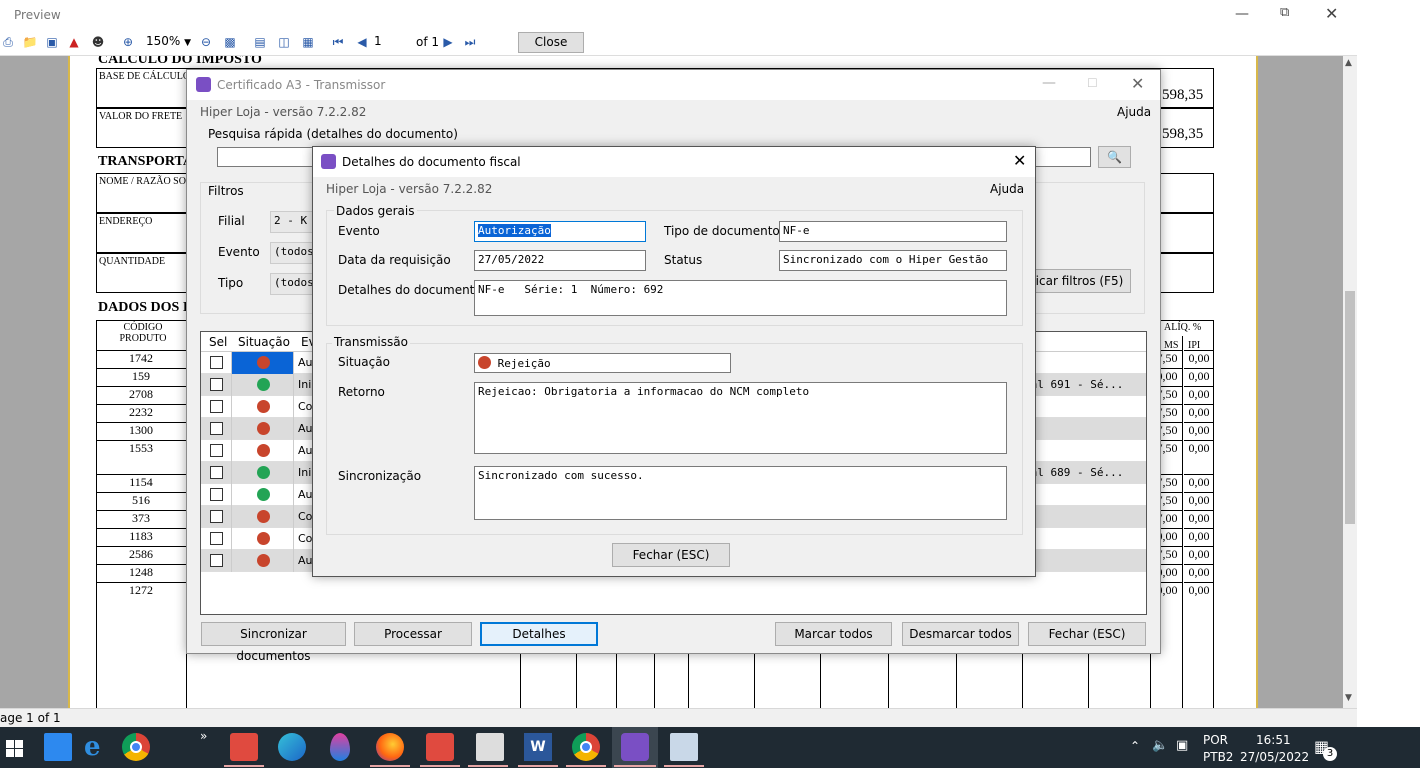  What do you see at coordinates (833, 634) in the screenshot?
I see `mark-all-button: Marcar todos` at bounding box center [833, 634].